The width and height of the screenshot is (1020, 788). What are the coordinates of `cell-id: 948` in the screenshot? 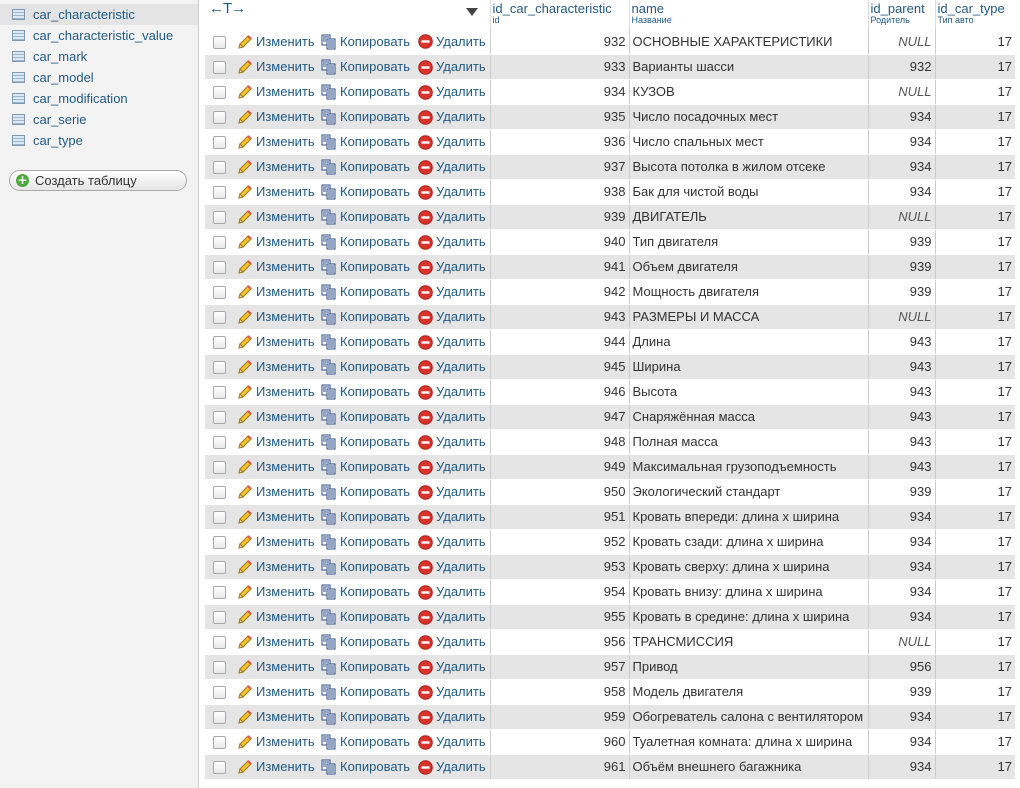 It's located at (559, 442).